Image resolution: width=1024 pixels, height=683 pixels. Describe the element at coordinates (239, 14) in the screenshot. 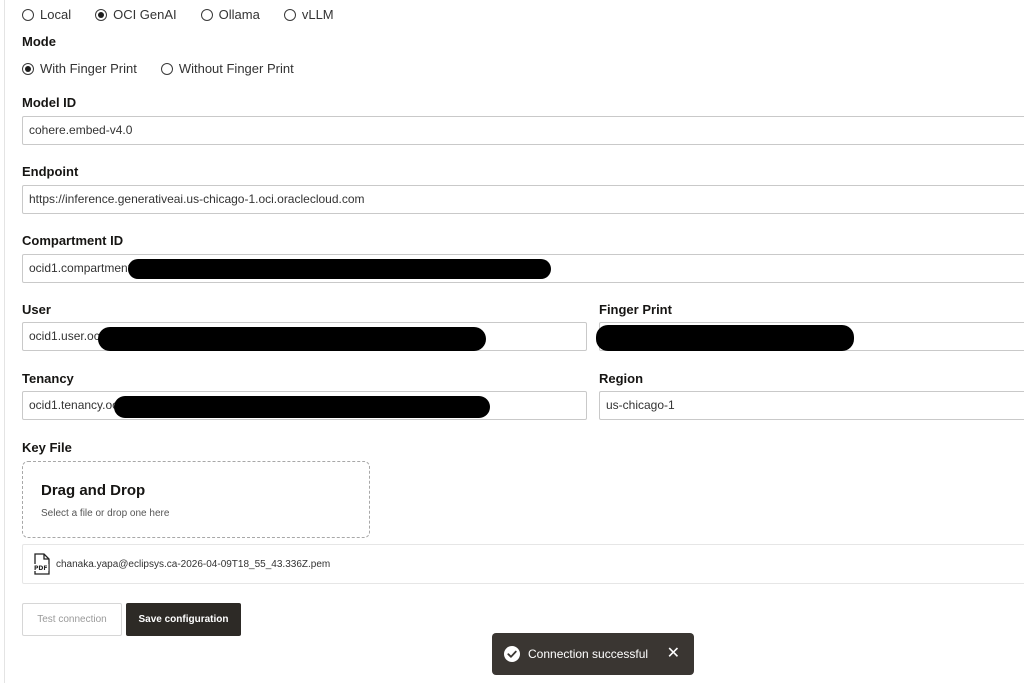

I see `provider-option-label: Ollama` at that location.